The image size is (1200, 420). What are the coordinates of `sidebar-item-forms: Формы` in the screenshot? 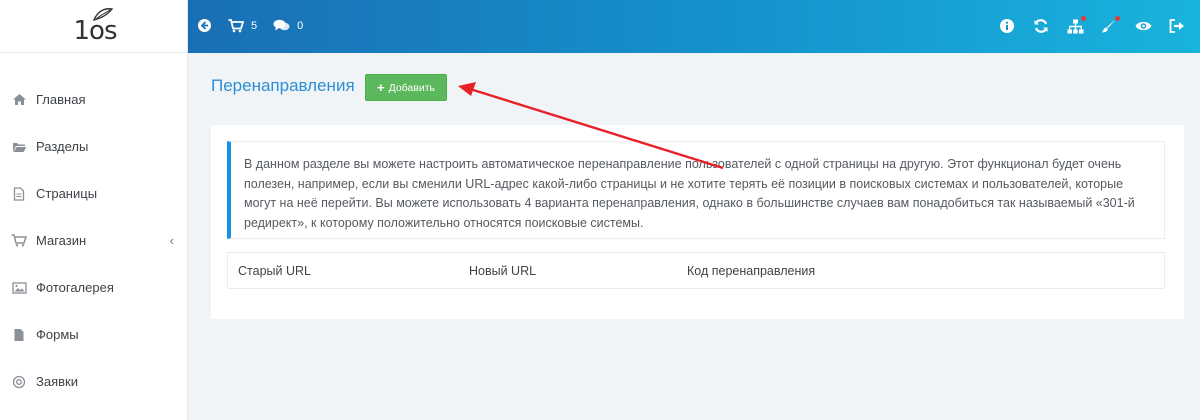 It's located at (93, 334).